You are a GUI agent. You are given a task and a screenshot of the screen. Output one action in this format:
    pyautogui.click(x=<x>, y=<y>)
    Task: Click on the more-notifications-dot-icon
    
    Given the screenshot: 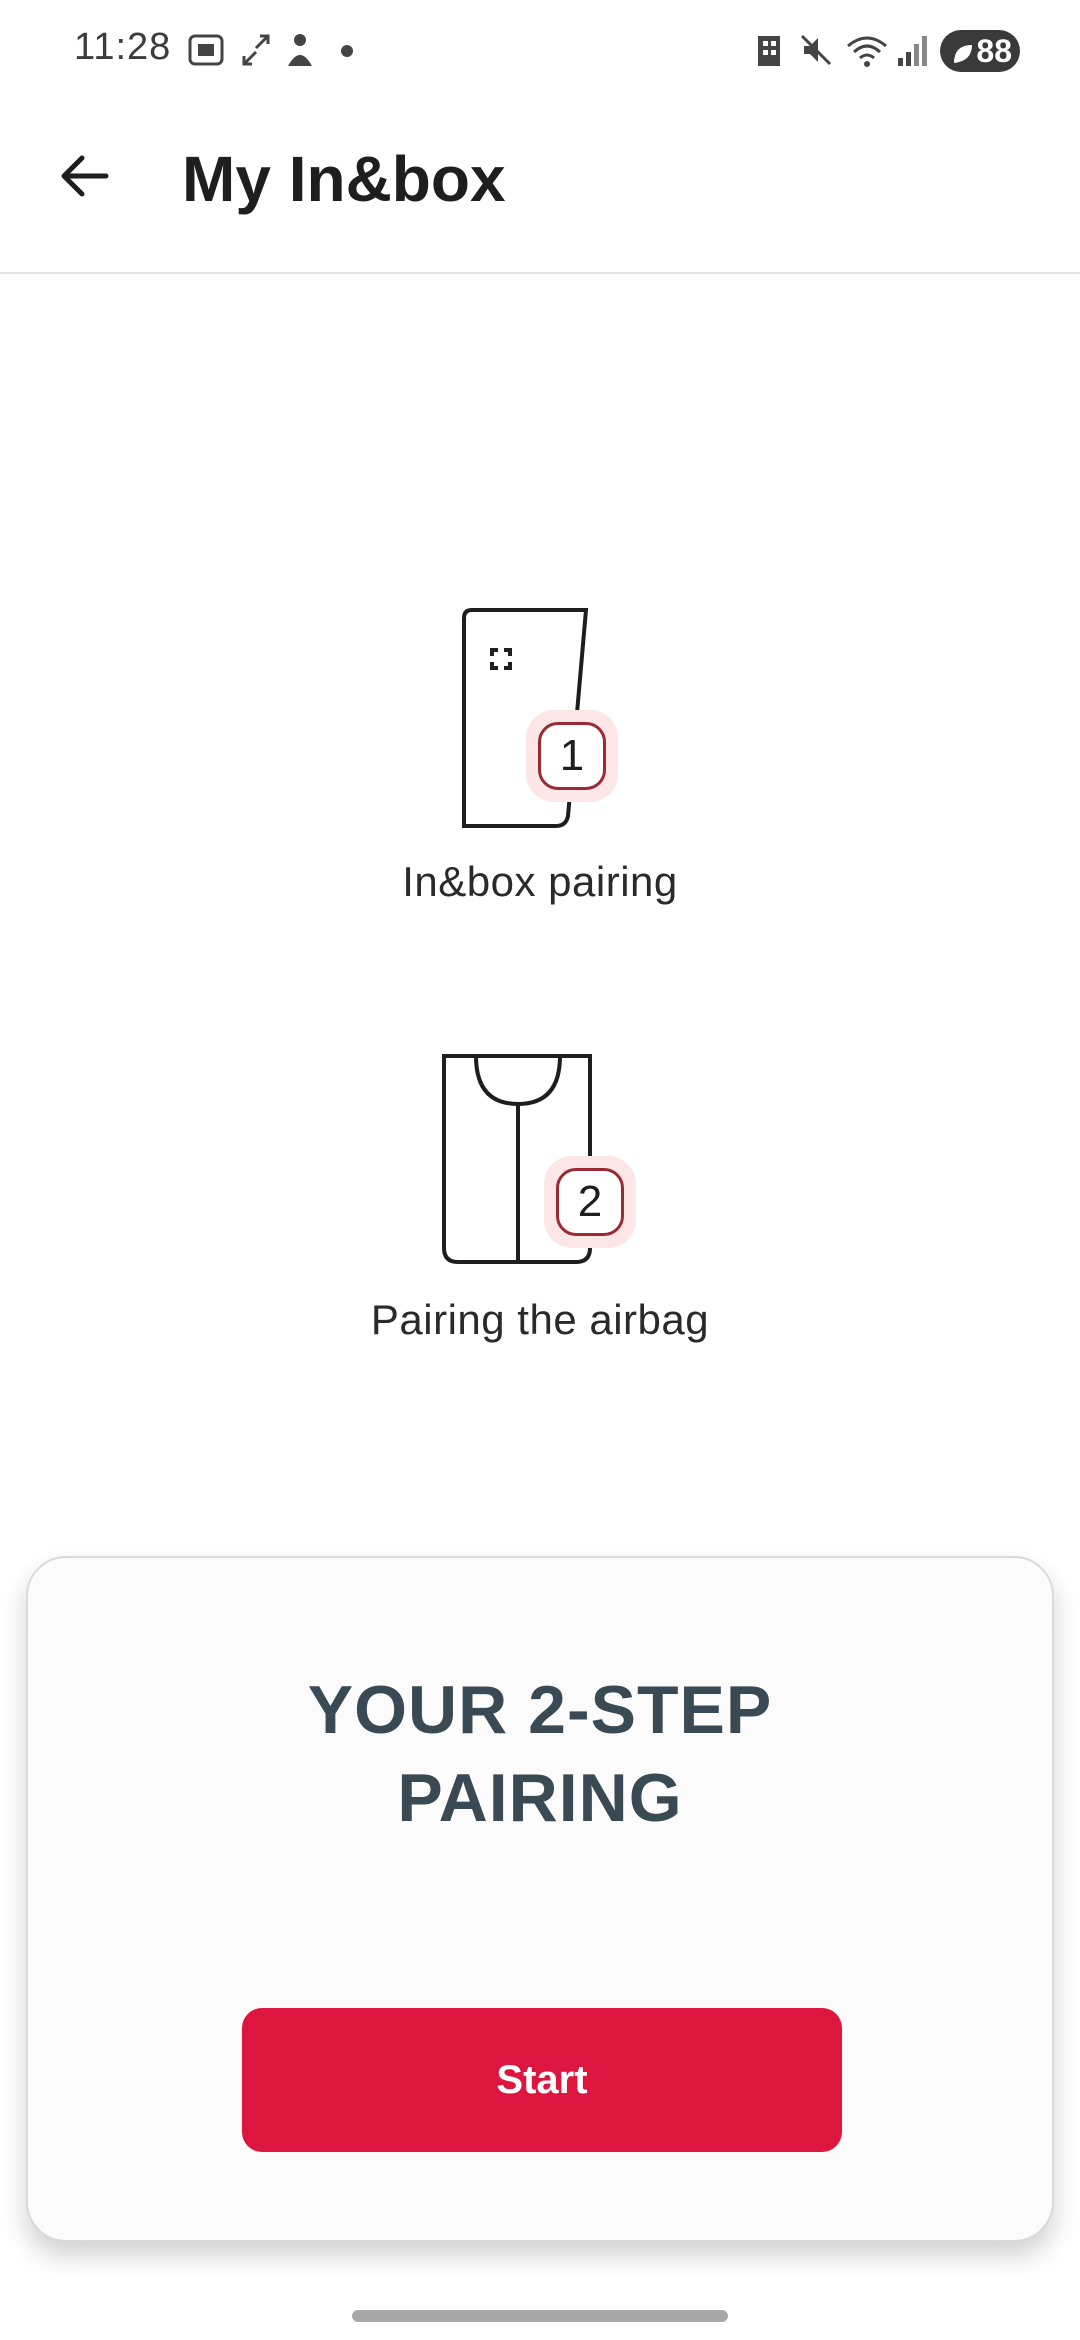 What is the action you would take?
    pyautogui.click(x=347, y=53)
    